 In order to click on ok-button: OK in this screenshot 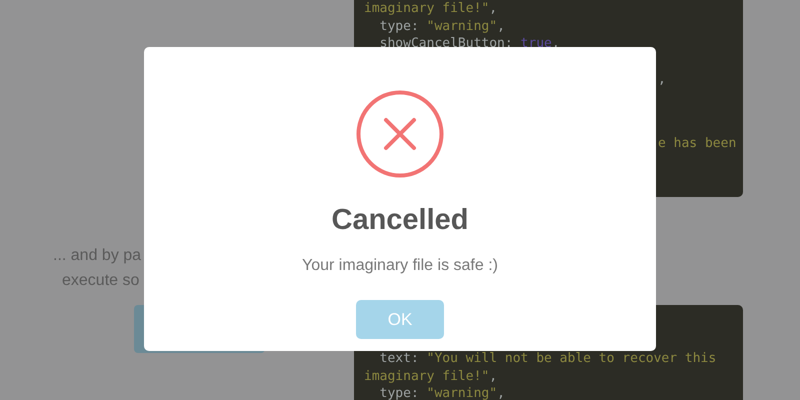, I will do `click(400, 319)`.